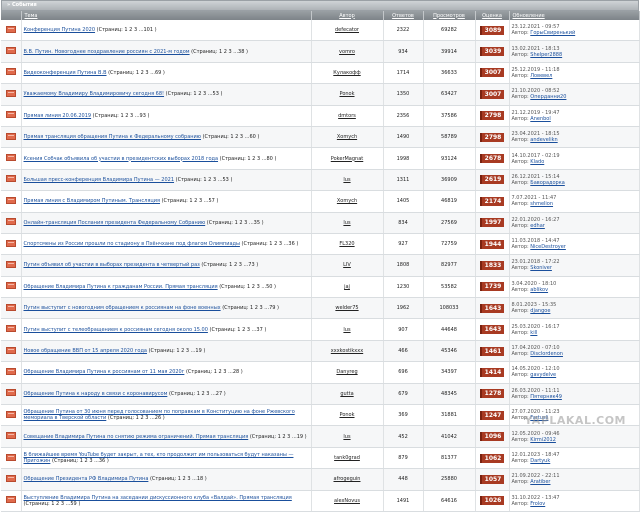  I want to click on header-score: Оценка, so click(492, 15).